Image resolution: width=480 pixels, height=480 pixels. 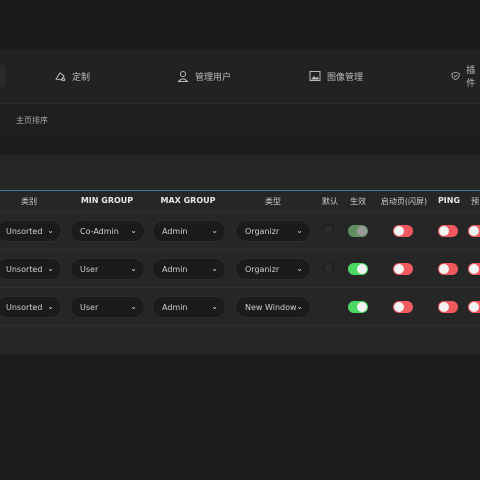 I want to click on column-header-category: 类别, so click(x=29, y=201).